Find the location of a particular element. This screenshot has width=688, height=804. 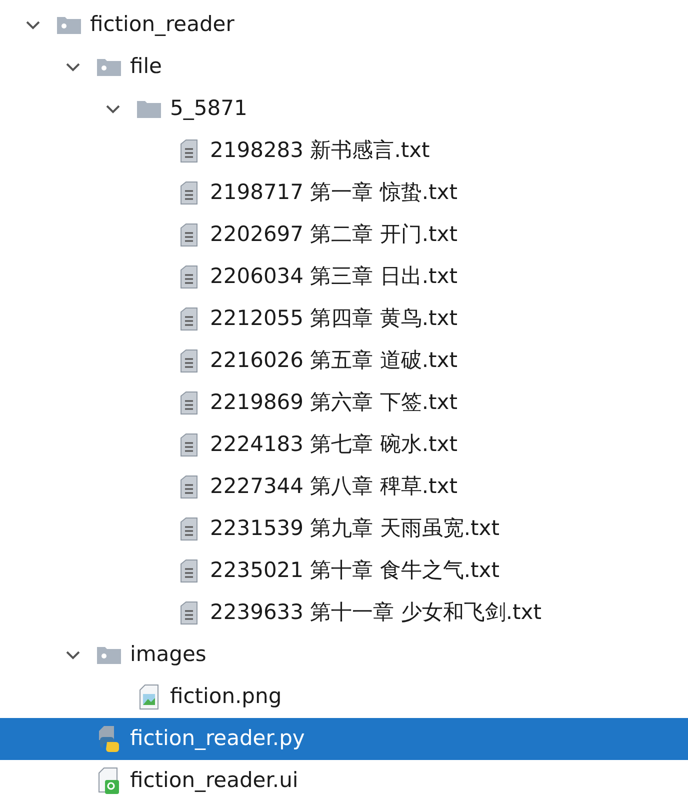

tree-row: 2231539 第九章 天雨虽宽.txt is located at coordinates (344, 529).